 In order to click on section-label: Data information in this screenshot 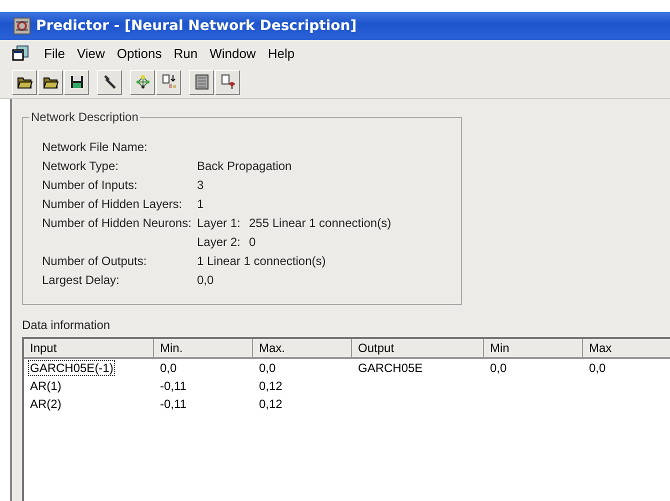, I will do `click(67, 325)`.